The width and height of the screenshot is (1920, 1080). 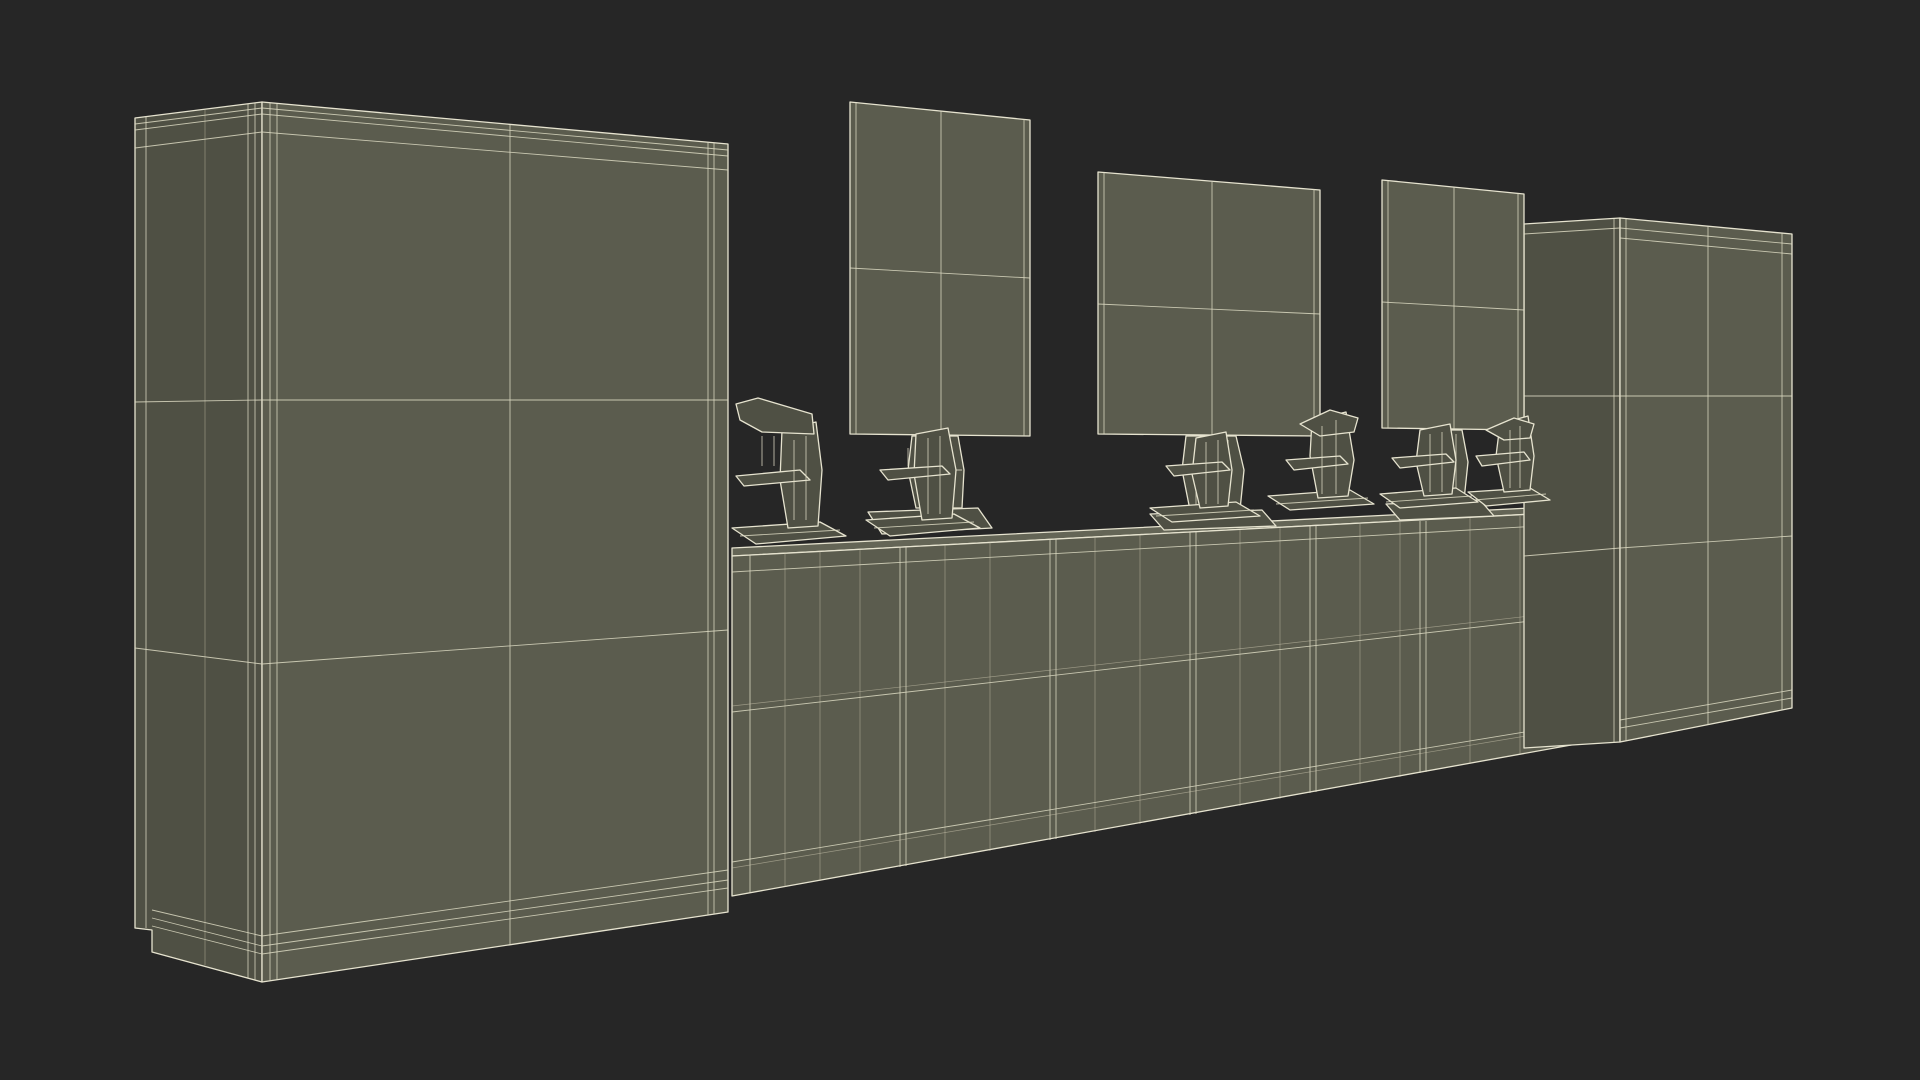 I want to click on tall-cabinet-right, so click(x=1658, y=483).